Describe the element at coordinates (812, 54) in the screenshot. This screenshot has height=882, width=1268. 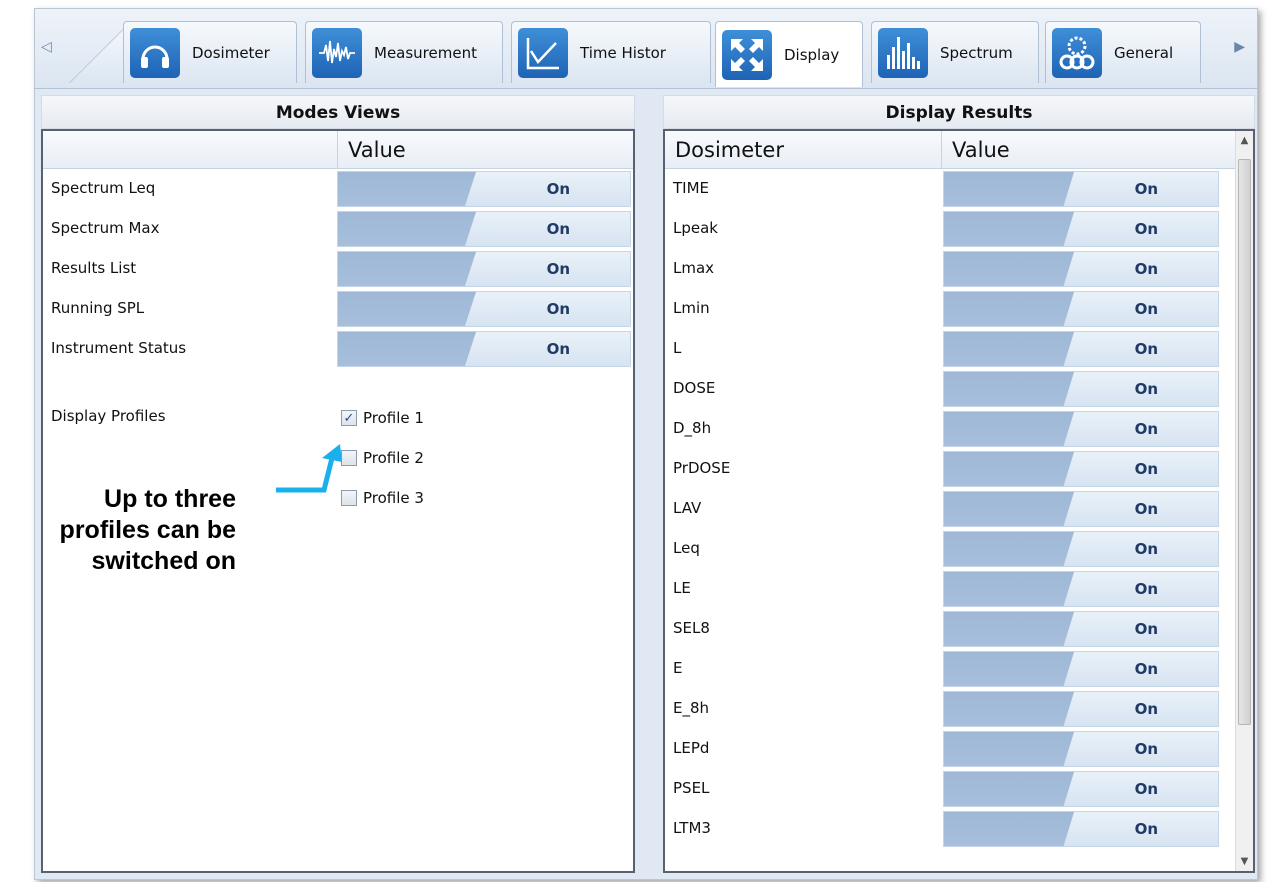
I see `tab-label: Display` at that location.